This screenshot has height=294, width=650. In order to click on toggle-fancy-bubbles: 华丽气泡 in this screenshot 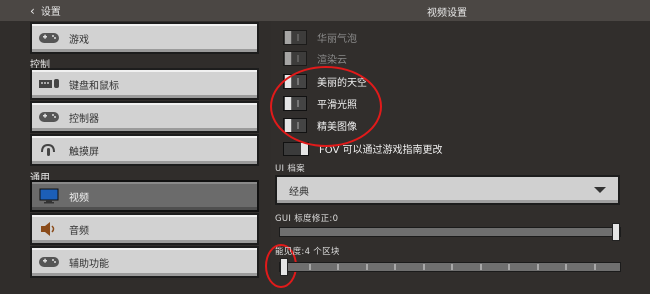, I will do `click(320, 37)`.